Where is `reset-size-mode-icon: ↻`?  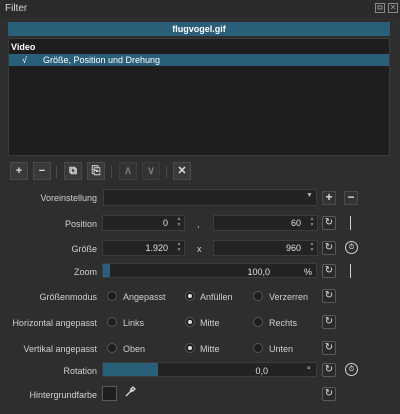 reset-size-mode-icon: ↻ is located at coordinates (329, 296).